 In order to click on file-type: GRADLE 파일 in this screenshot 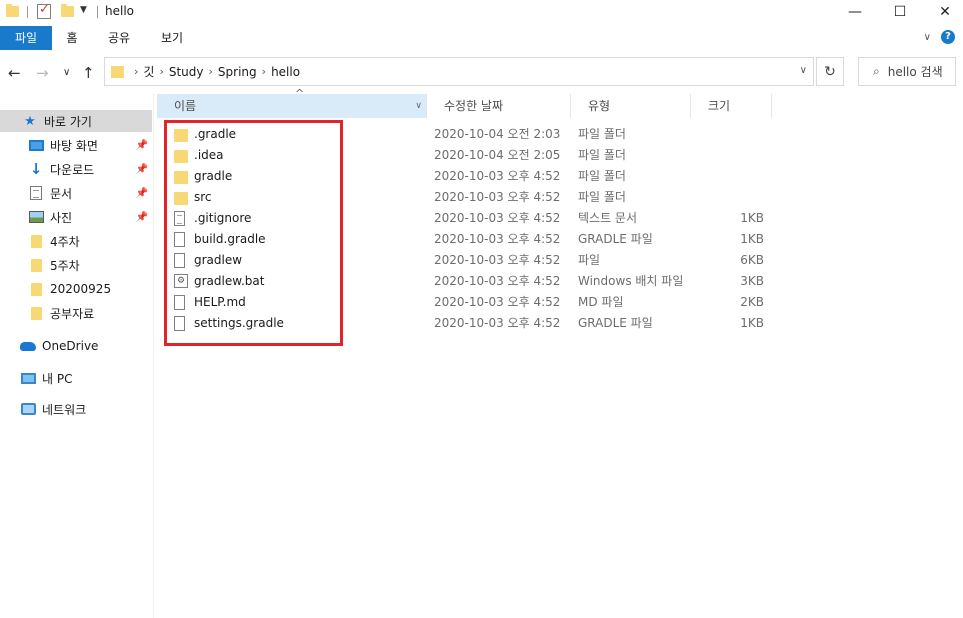, I will do `click(615, 323)`.